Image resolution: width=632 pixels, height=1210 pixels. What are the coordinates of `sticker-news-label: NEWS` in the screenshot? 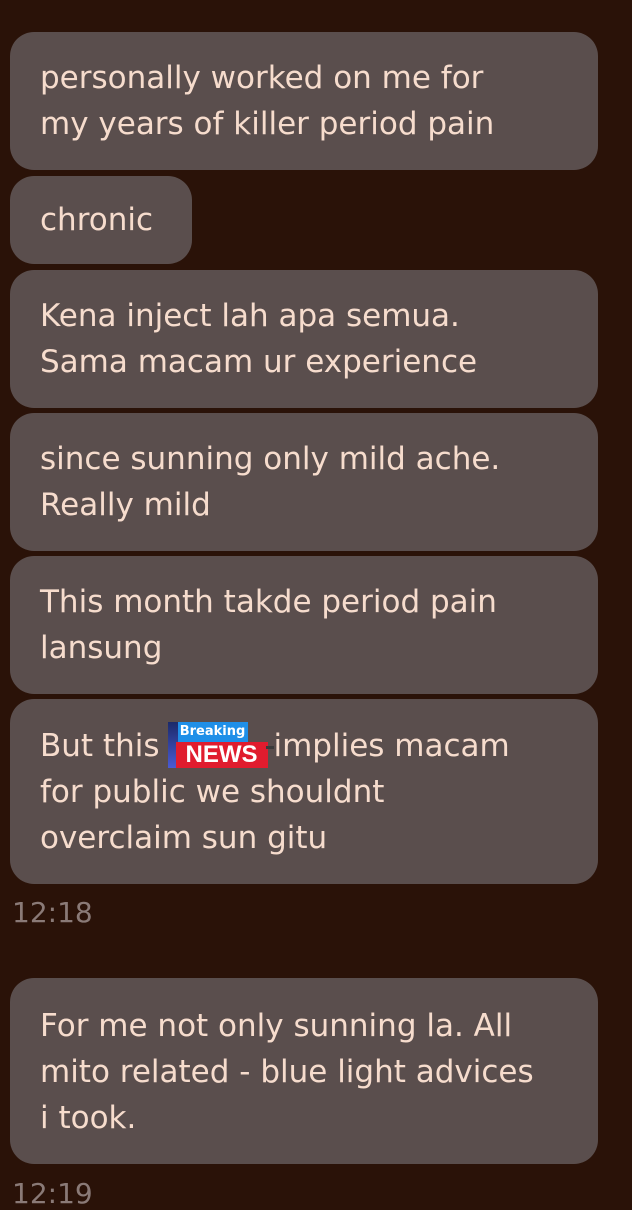 It's located at (221, 755).